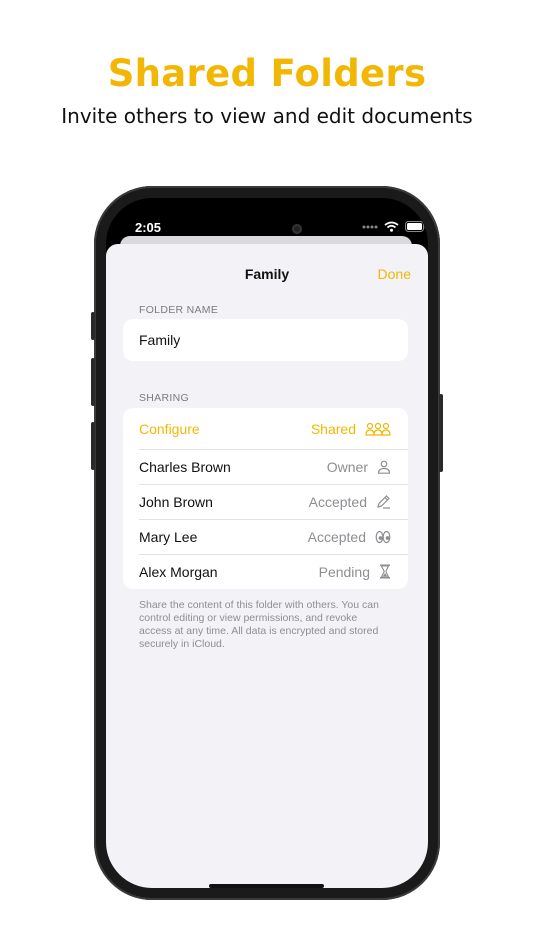 The width and height of the screenshot is (534, 950). Describe the element at coordinates (265, 501) in the screenshot. I see `member-row-john-brown: John Brown Accepted` at that location.